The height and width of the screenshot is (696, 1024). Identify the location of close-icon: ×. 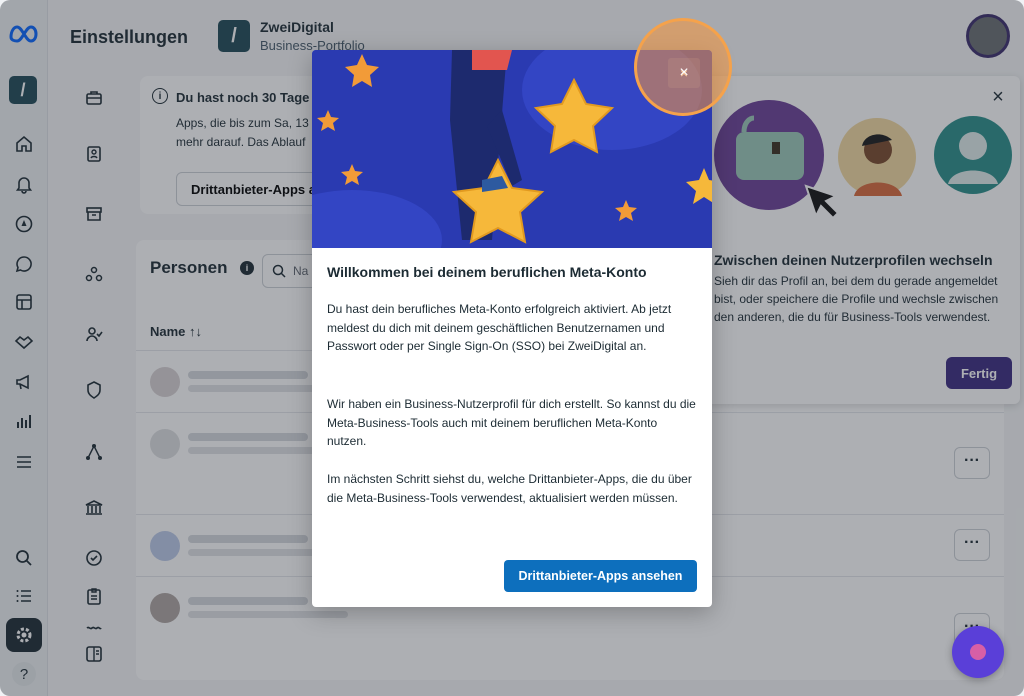
(684, 73).